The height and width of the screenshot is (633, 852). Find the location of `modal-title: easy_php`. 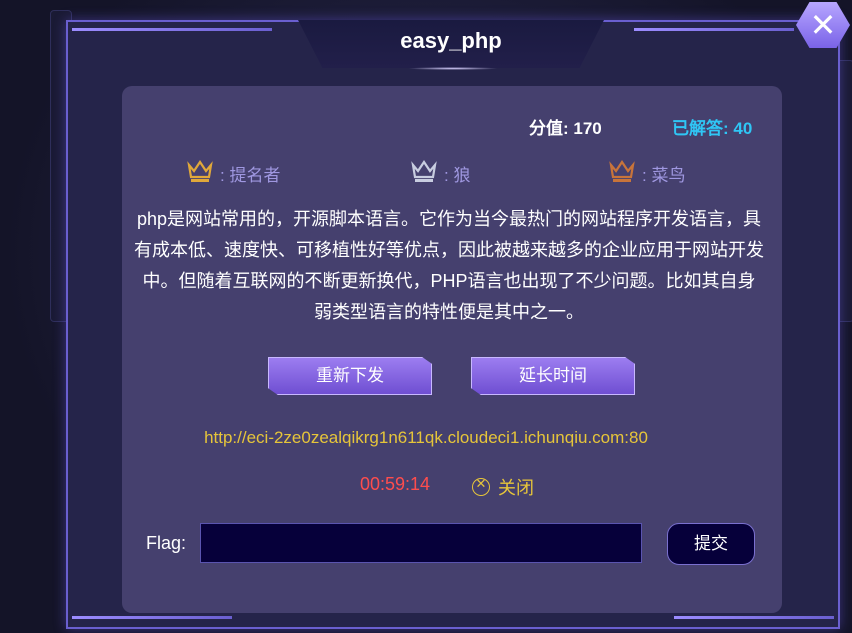

modal-title: easy_php is located at coordinates (451, 40).